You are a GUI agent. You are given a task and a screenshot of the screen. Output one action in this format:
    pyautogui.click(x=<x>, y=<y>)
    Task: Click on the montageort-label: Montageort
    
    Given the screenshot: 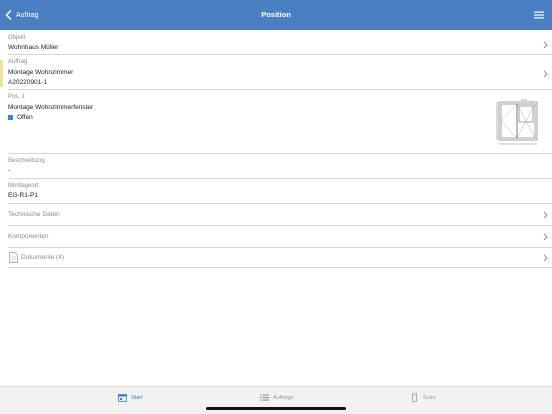 What is the action you would take?
    pyautogui.click(x=23, y=186)
    